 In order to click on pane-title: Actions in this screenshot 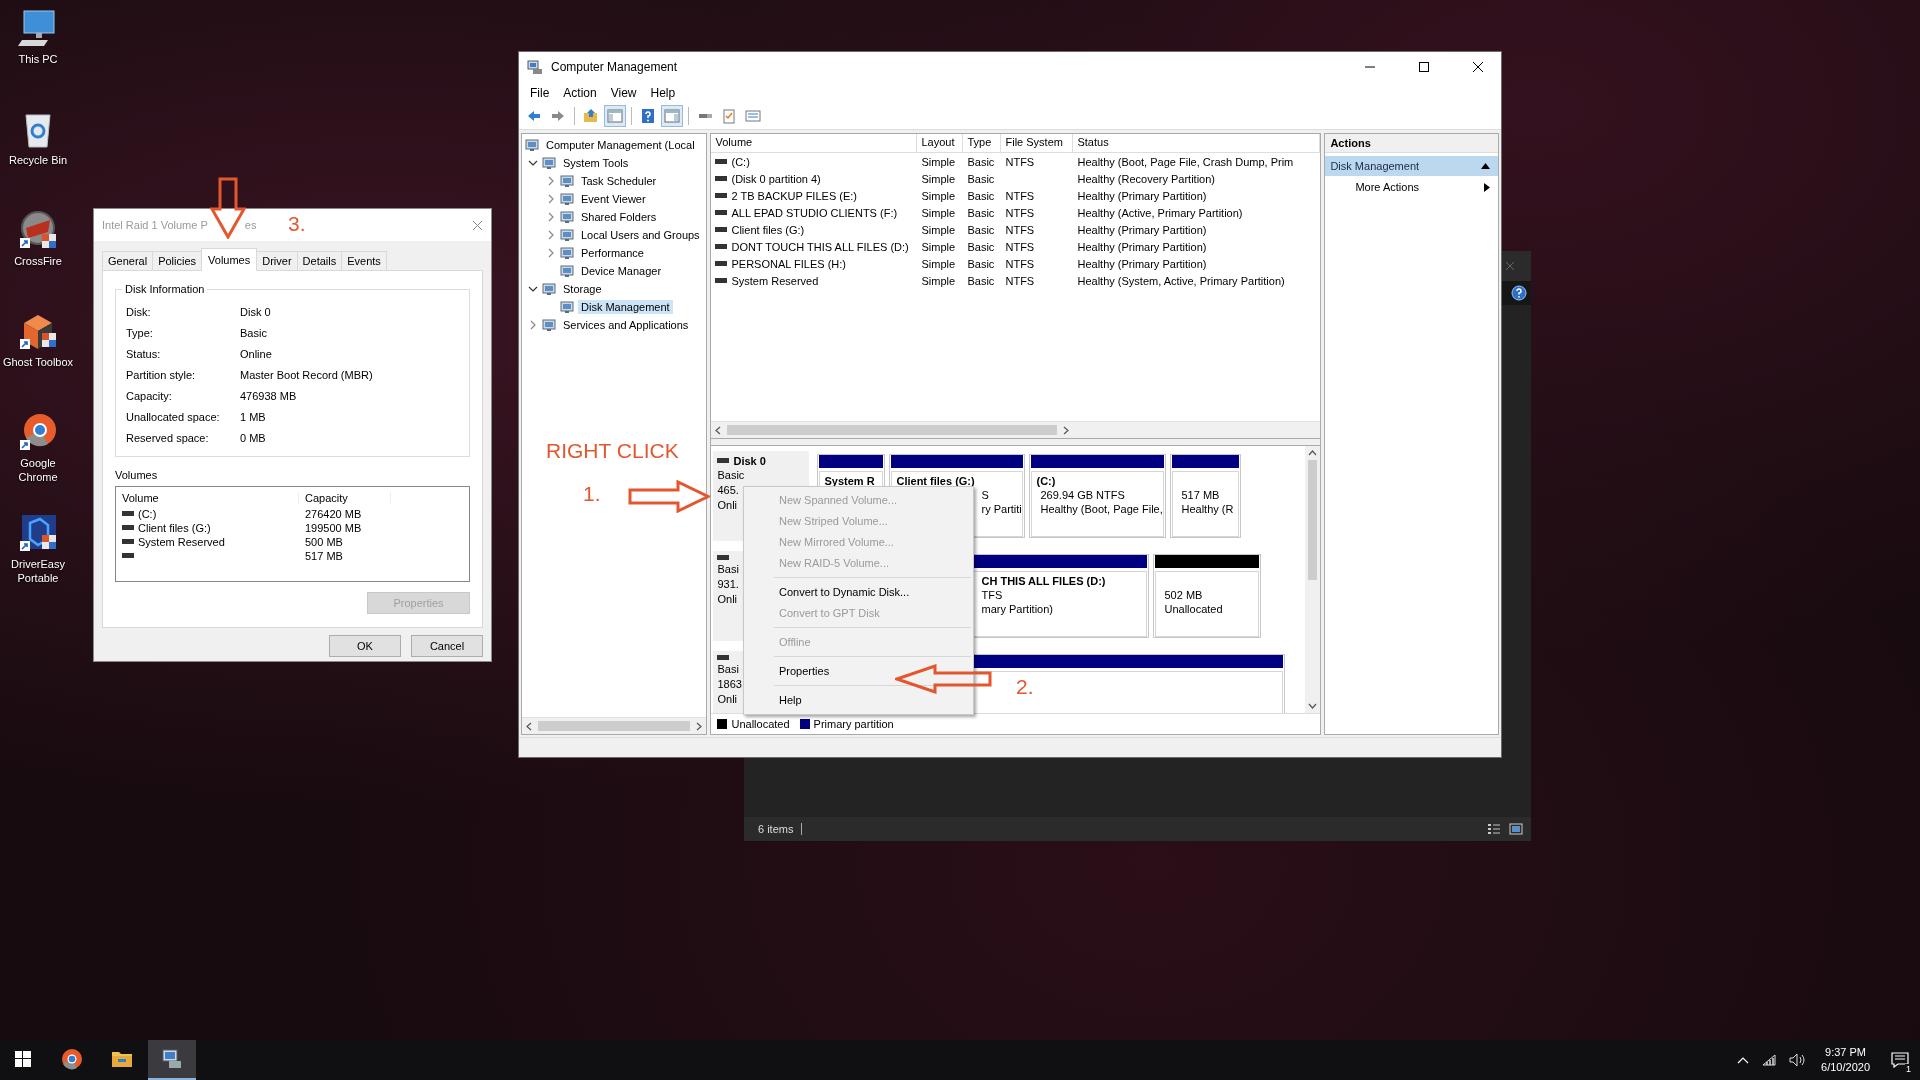, I will do `click(1411, 143)`.